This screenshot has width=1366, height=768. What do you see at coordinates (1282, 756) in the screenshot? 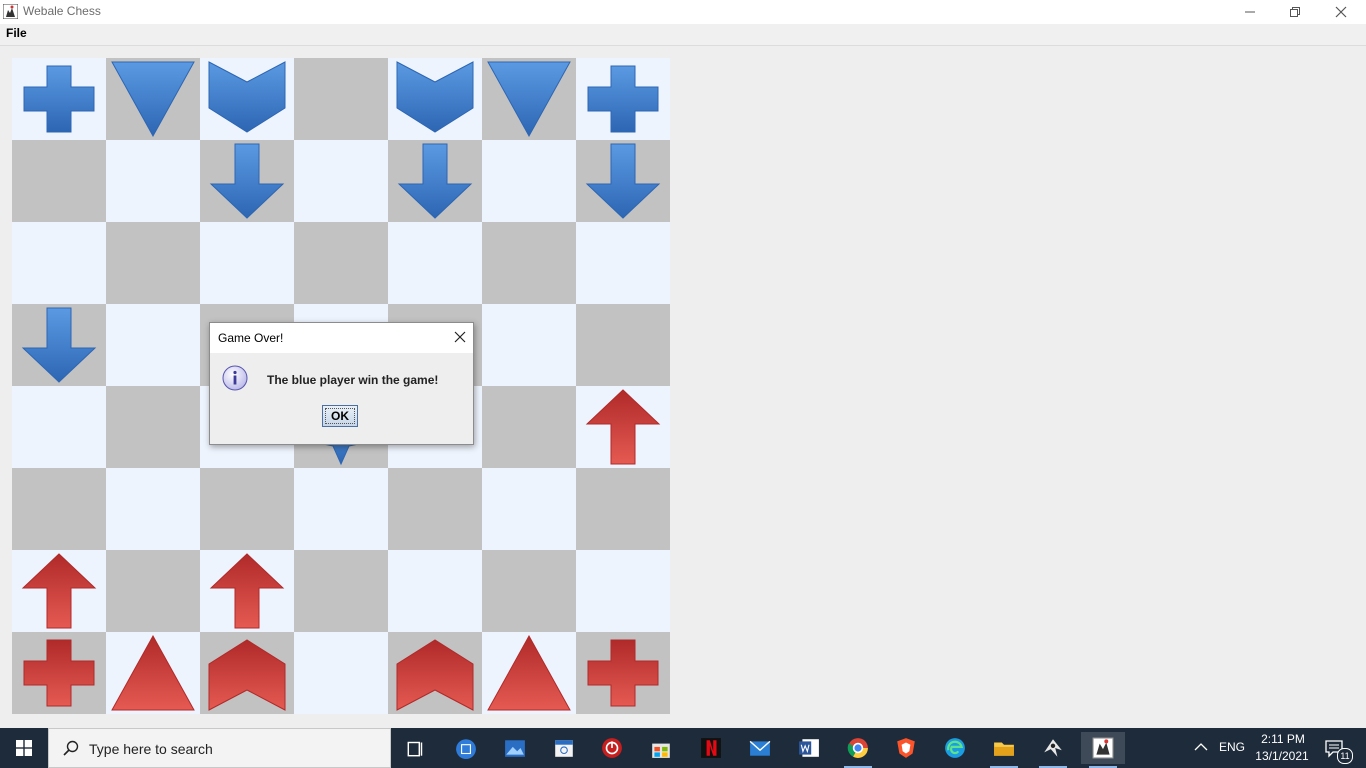
I see `clock-date: 13/1/2021` at bounding box center [1282, 756].